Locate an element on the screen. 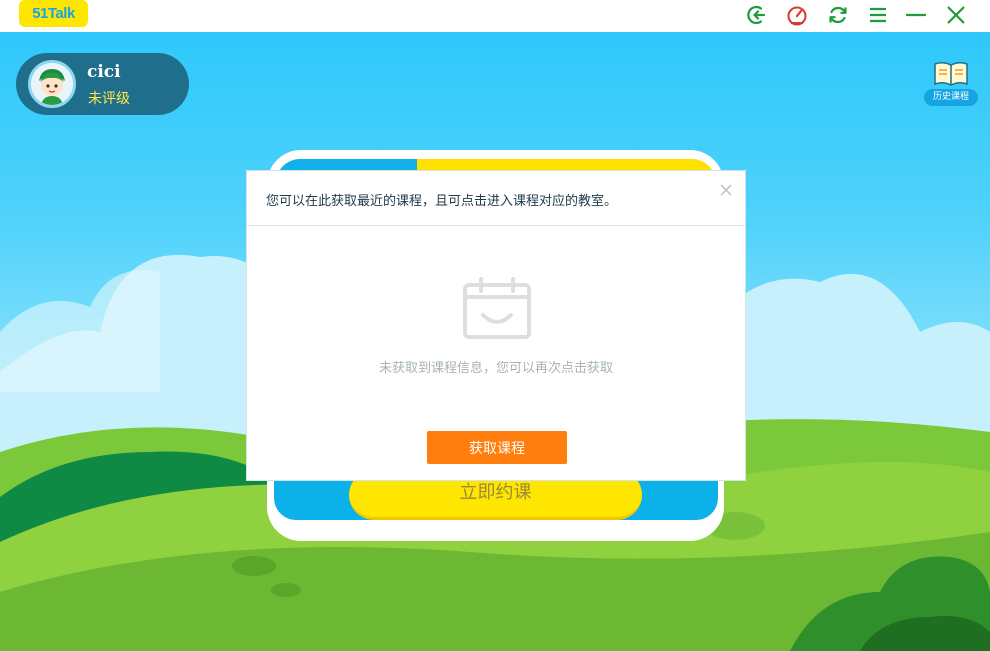  avatar-image is located at coordinates (52, 84).